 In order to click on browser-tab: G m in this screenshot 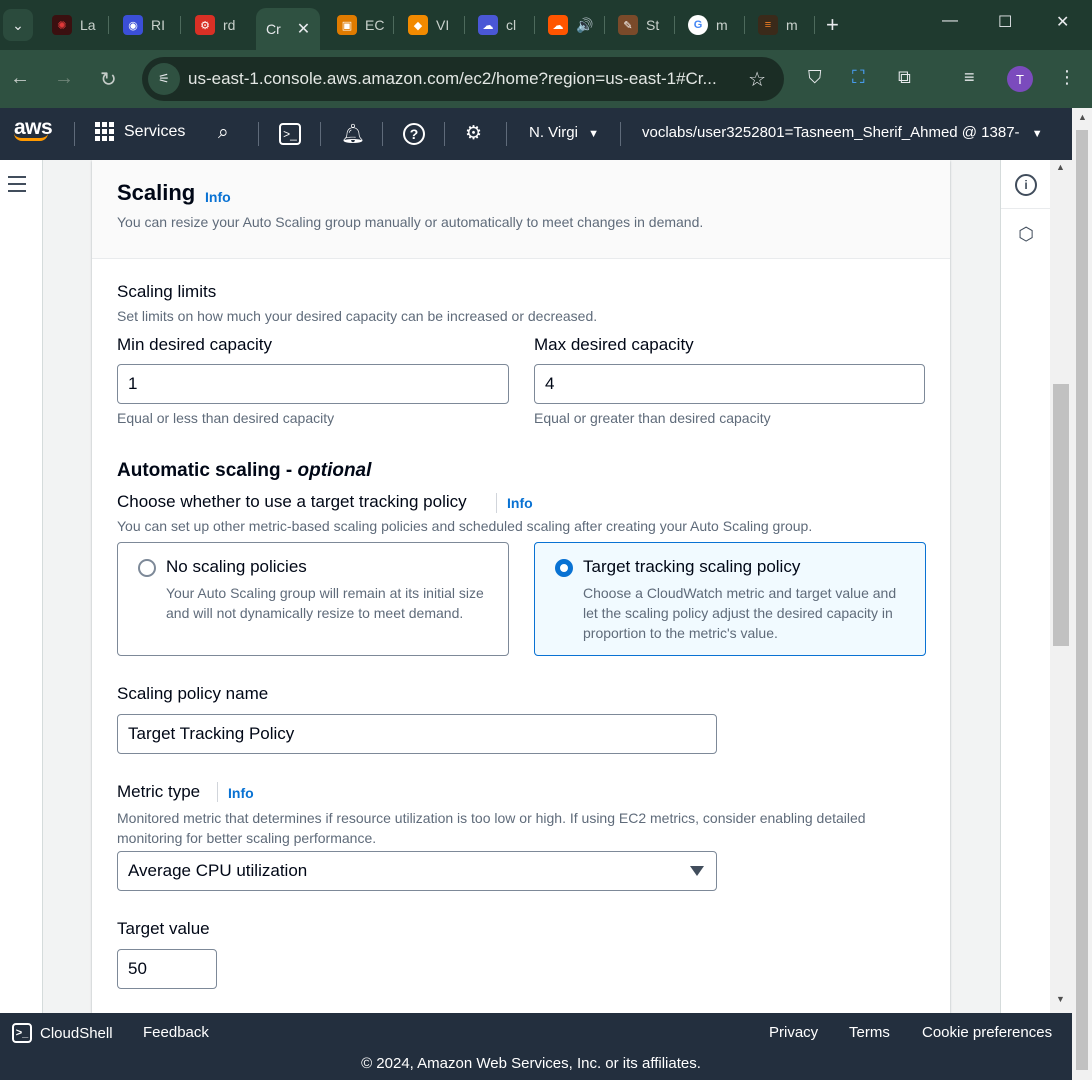, I will do `click(708, 25)`.